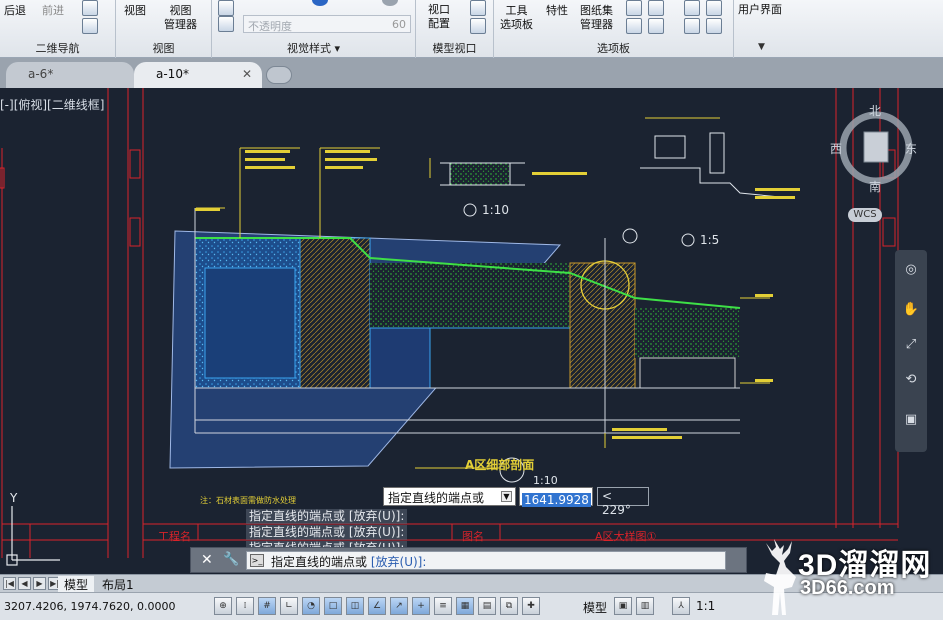  What do you see at coordinates (198, 75) in the screenshot?
I see `tab-a10: a-10* ✕` at bounding box center [198, 75].